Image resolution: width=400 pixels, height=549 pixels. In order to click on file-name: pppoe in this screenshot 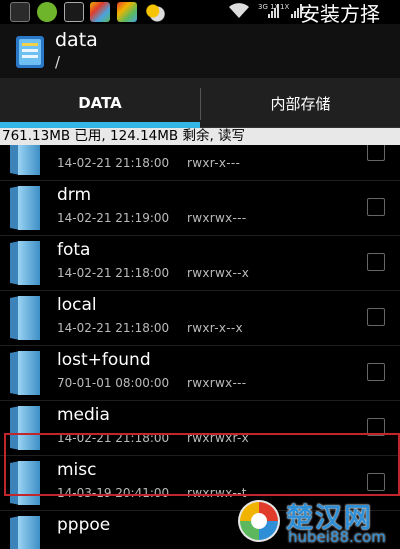, I will do `click(84, 525)`.